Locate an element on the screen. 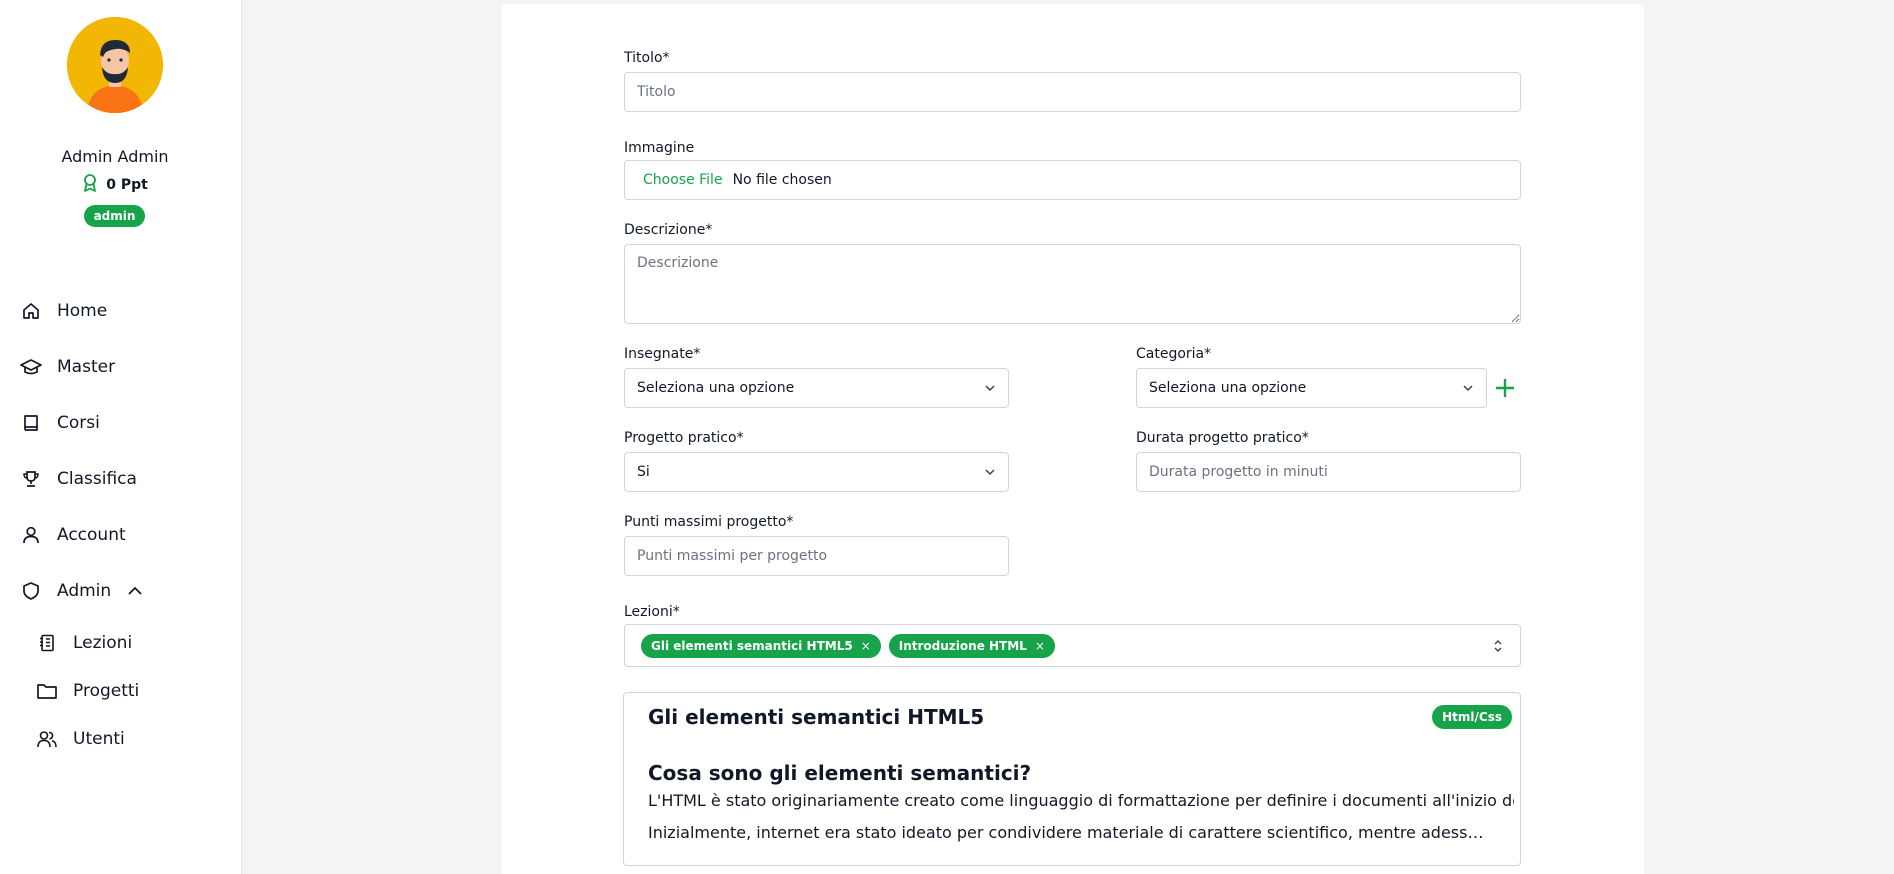 The width and height of the screenshot is (1894, 874). progetto-select: Si is located at coordinates (816, 472).